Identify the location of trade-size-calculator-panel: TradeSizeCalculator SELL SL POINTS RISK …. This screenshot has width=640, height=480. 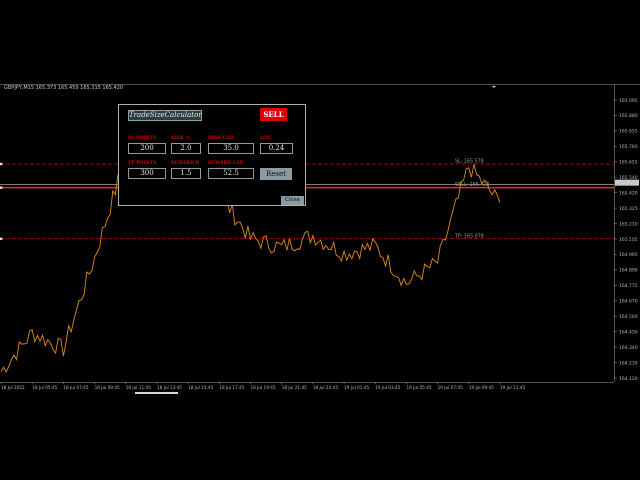
(212, 155).